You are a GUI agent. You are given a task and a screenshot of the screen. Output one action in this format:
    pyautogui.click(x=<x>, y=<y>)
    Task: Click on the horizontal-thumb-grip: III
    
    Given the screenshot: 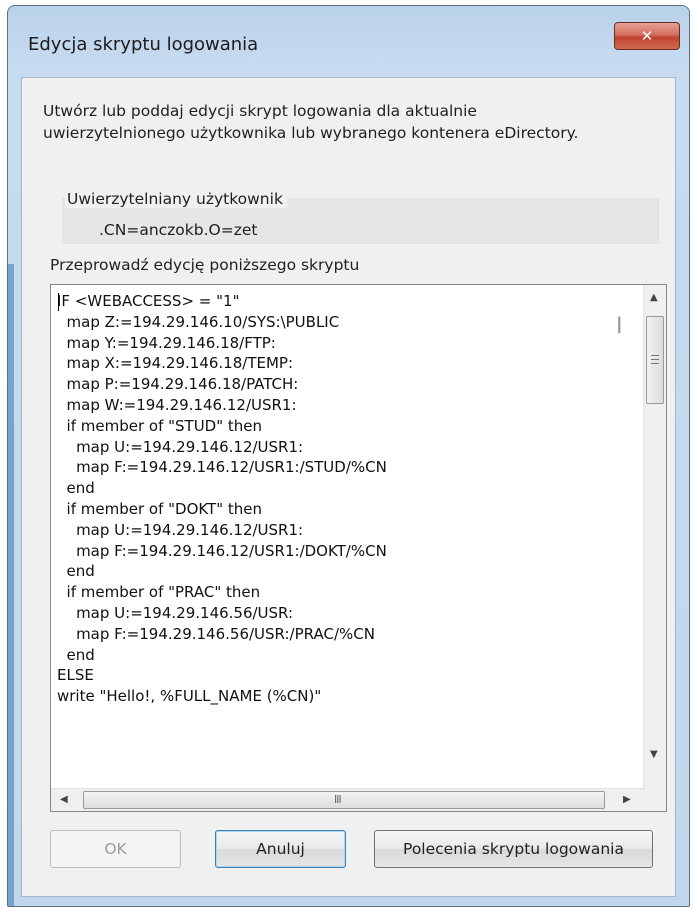 What is the action you would take?
    pyautogui.click(x=338, y=799)
    